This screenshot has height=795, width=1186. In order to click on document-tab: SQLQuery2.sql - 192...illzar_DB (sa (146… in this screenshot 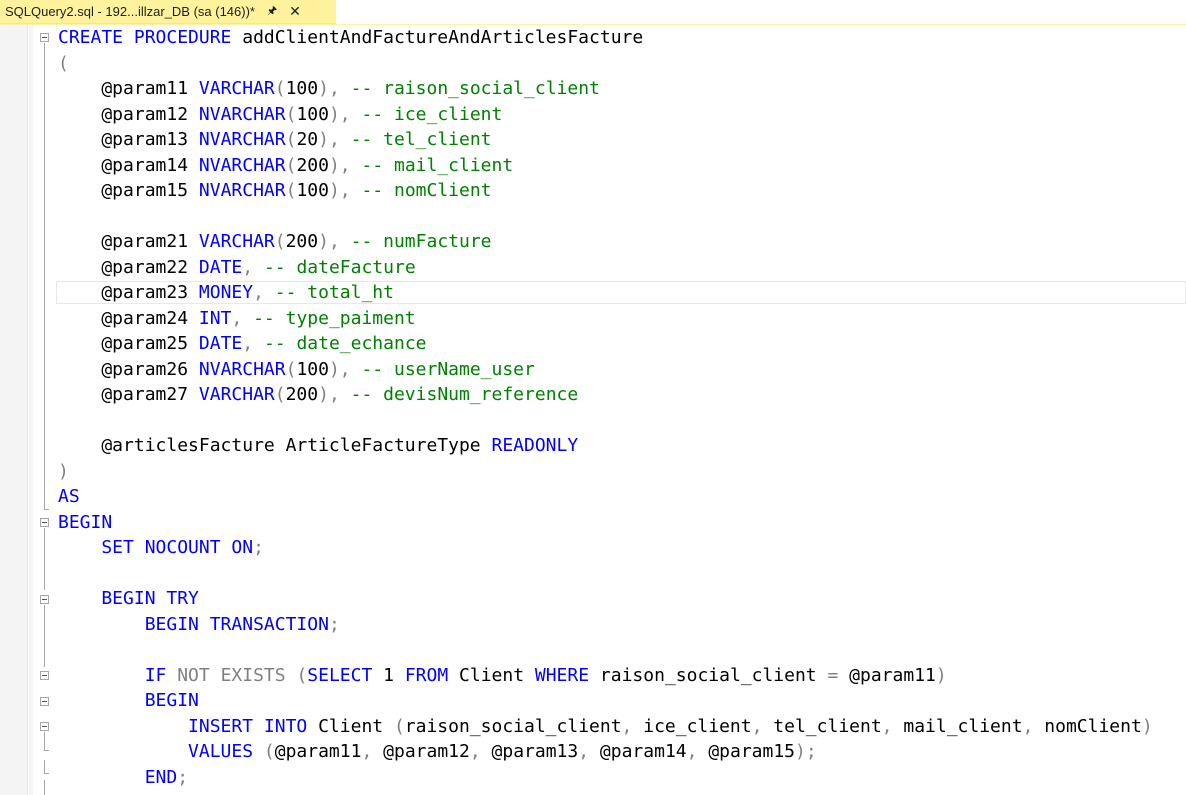, I will do `click(168, 12)`.